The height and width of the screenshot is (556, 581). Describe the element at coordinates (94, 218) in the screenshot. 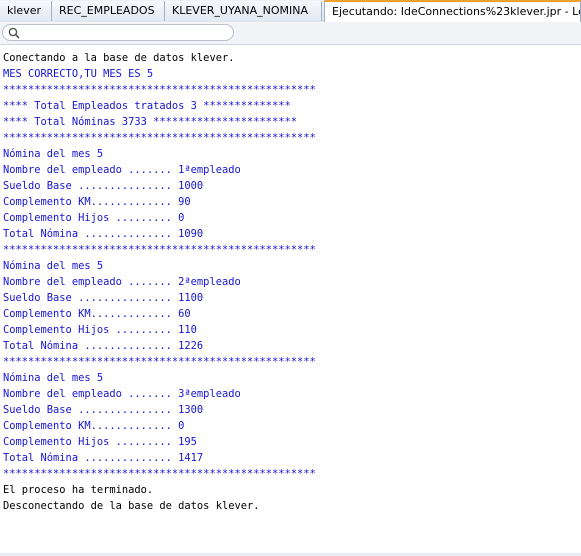

I see `log-line: Complemento Hijos ......... 0` at that location.